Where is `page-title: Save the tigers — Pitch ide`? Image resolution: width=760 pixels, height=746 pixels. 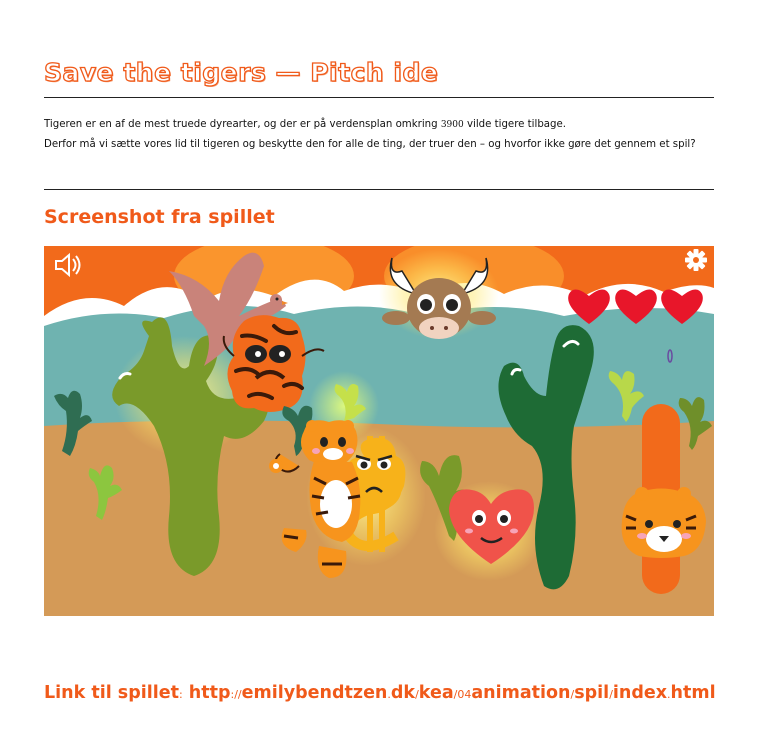
page-title: Save the tigers — Pitch ide is located at coordinates (241, 72).